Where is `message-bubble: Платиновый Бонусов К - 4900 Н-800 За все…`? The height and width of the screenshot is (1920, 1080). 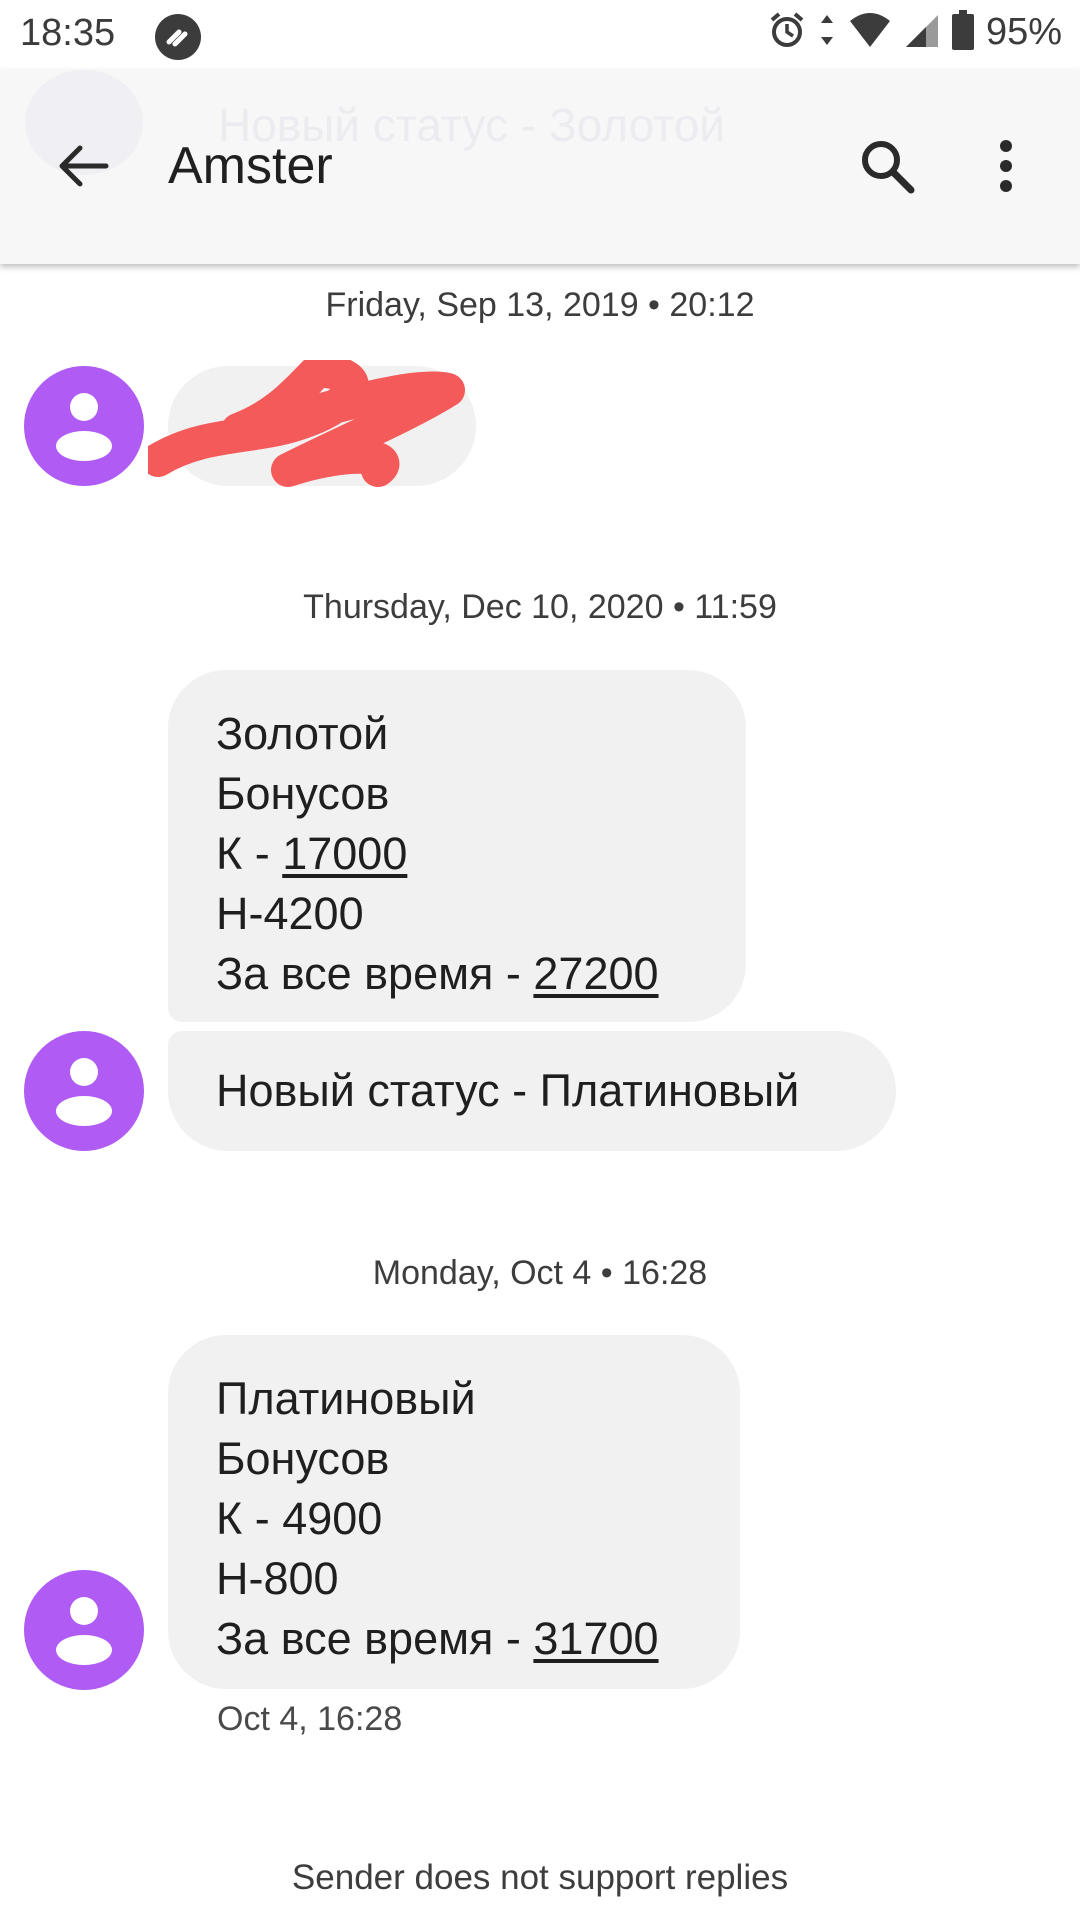
message-bubble: Платиновый Бонусов К - 4900 Н-800 За все… is located at coordinates (454, 1512).